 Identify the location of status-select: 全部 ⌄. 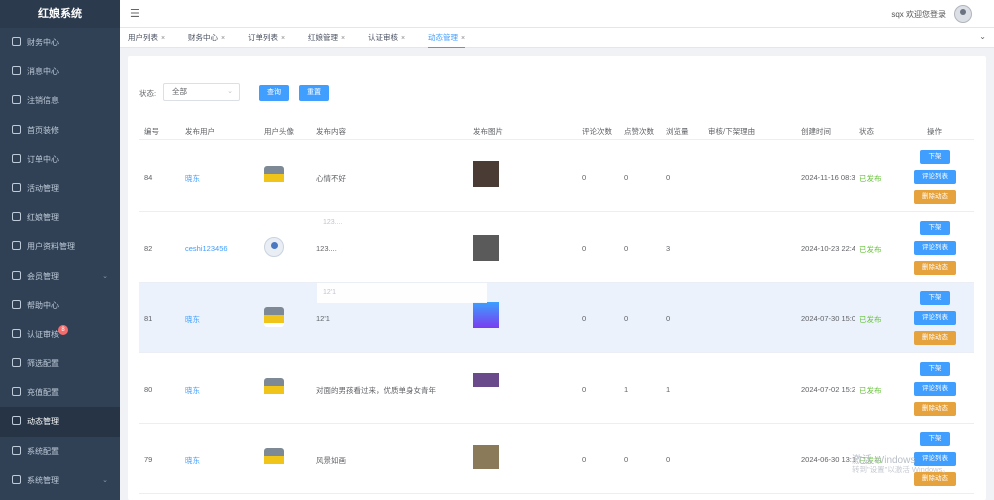
(201, 92).